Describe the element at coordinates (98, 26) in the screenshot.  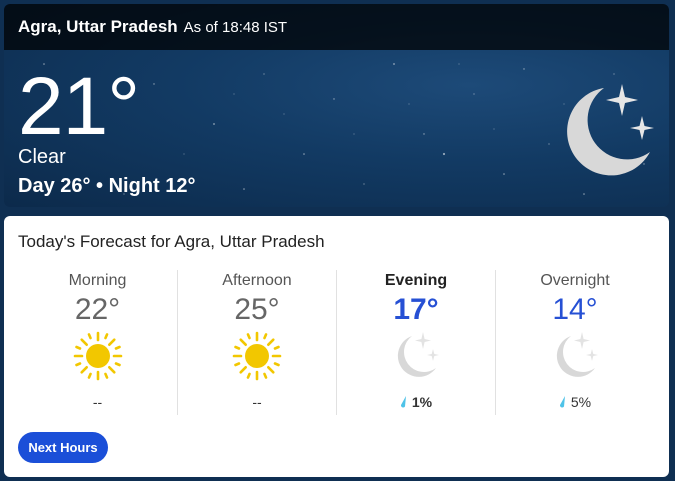
I see `location-name: Agra, Uttar Pradesh` at that location.